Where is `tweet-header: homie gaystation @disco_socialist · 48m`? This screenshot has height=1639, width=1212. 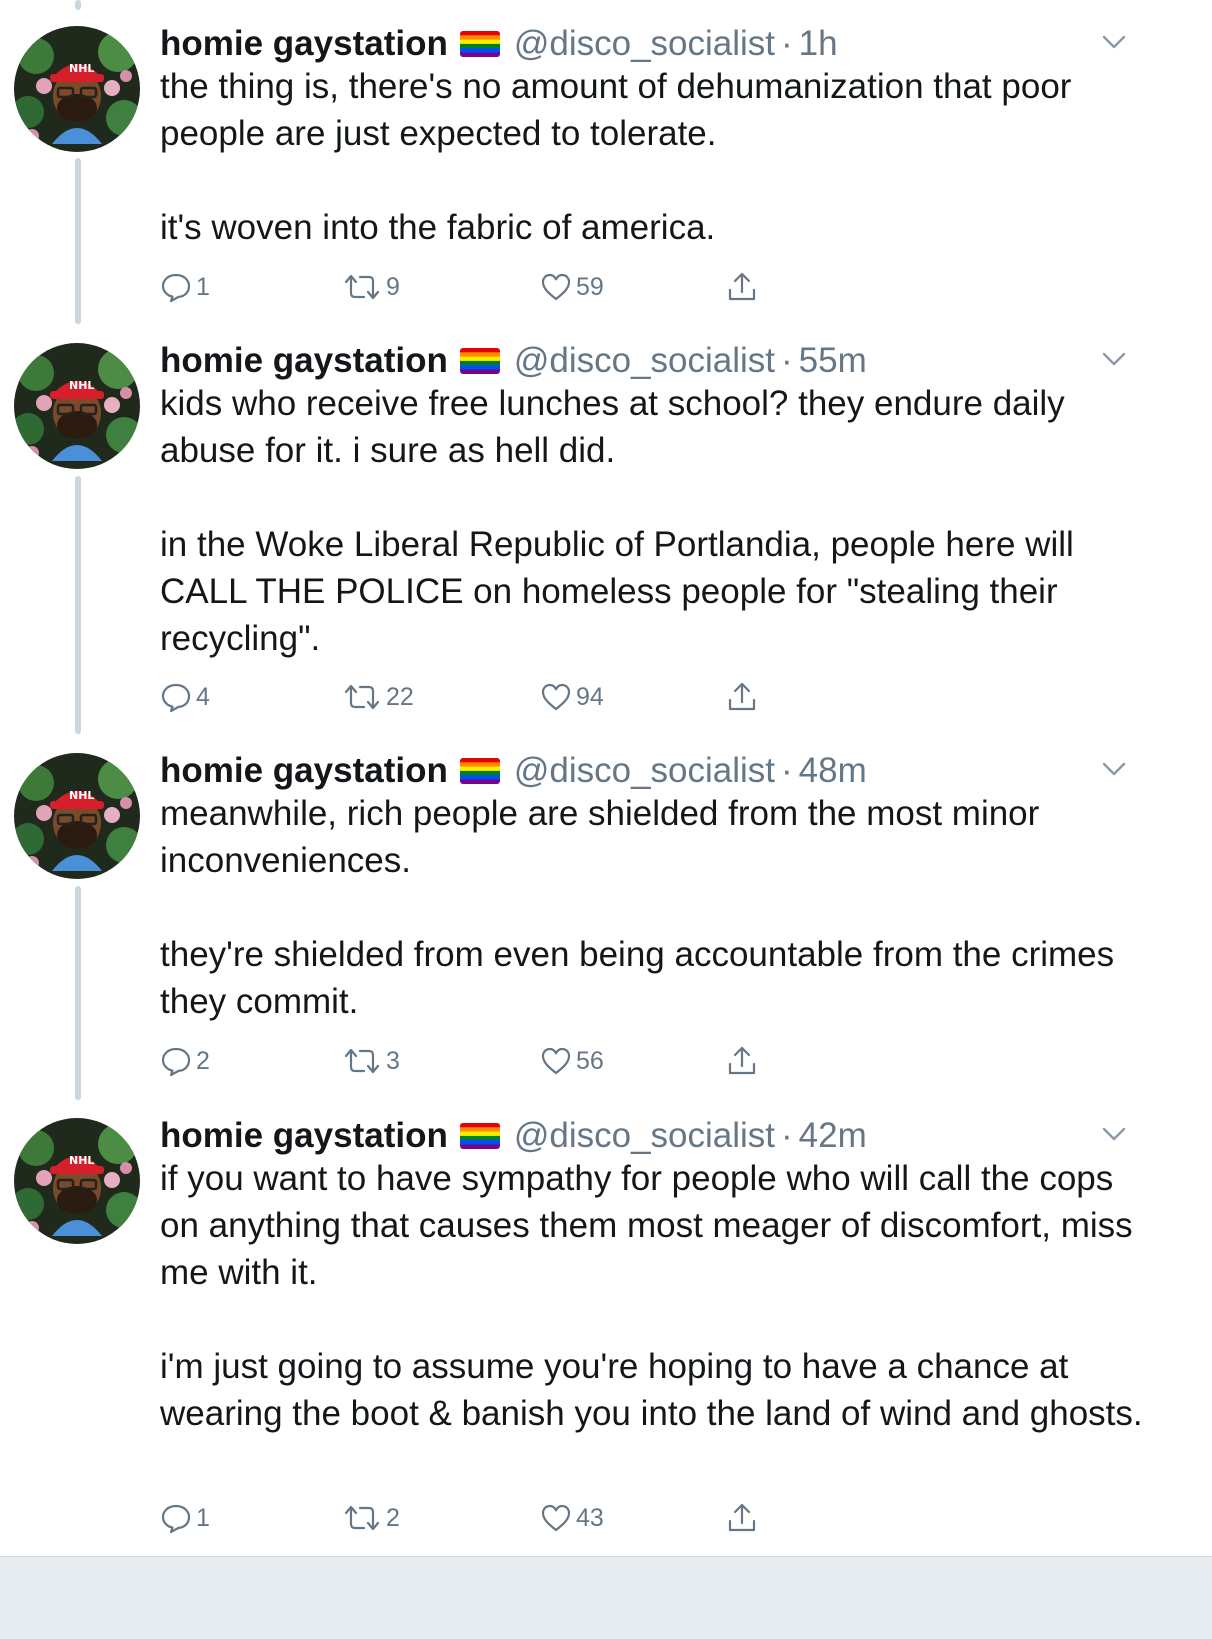 tweet-header: homie gaystation @disco_socialist · 48m is located at coordinates (513, 771).